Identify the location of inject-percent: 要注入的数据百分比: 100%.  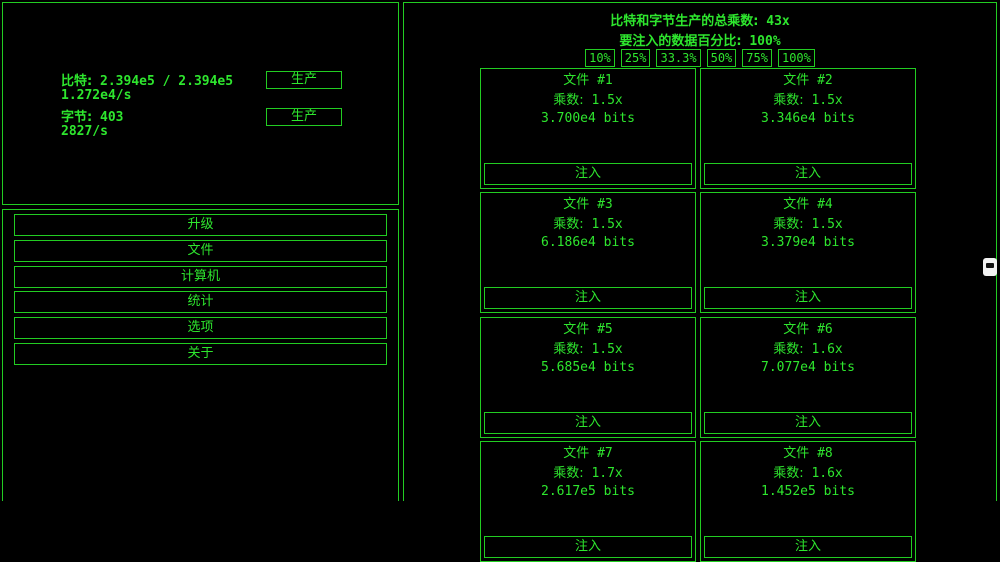
(700, 39).